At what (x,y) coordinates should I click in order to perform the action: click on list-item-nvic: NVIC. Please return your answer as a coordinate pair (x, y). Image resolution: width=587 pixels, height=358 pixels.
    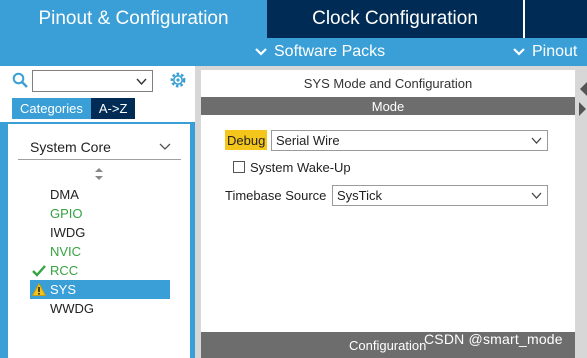
    Looking at the image, I should click on (100, 251).